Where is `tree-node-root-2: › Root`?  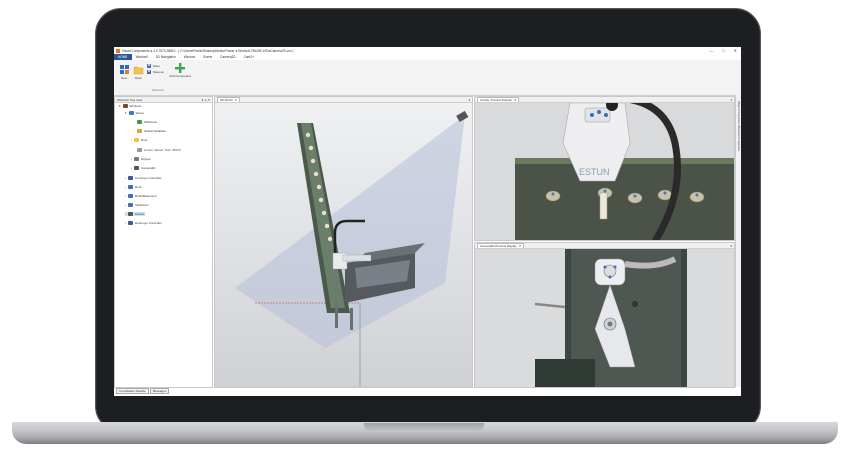
tree-node-root-2: › Root is located at coordinates (133, 187).